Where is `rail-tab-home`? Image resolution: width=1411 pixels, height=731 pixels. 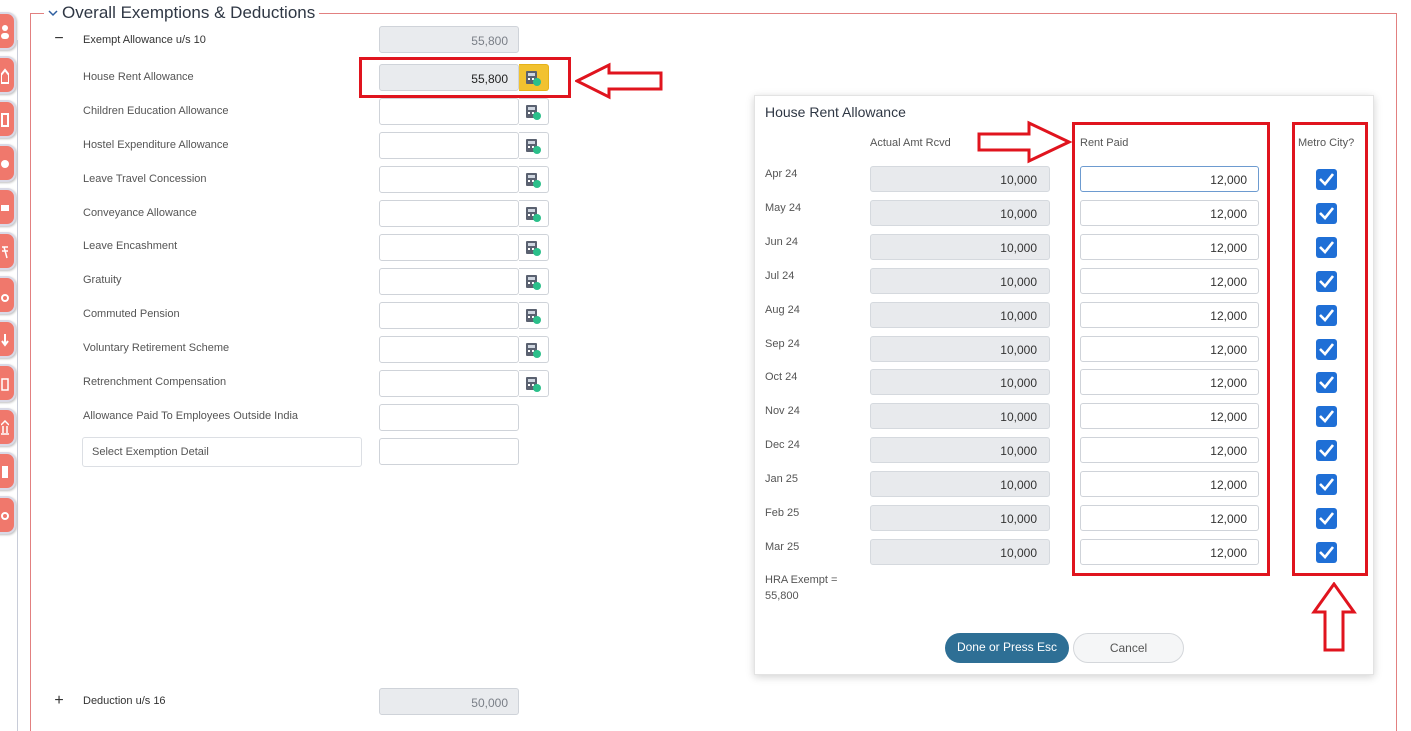 rail-tab-home is located at coordinates (8, 75).